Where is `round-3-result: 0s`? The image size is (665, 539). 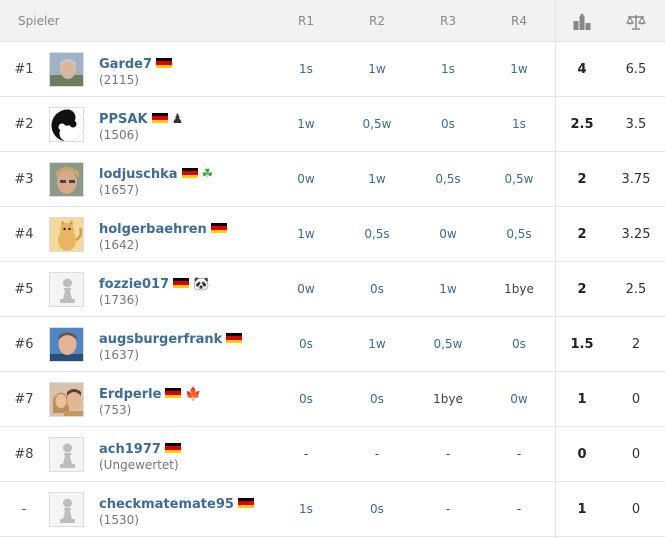
round-3-result: 0s is located at coordinates (448, 124).